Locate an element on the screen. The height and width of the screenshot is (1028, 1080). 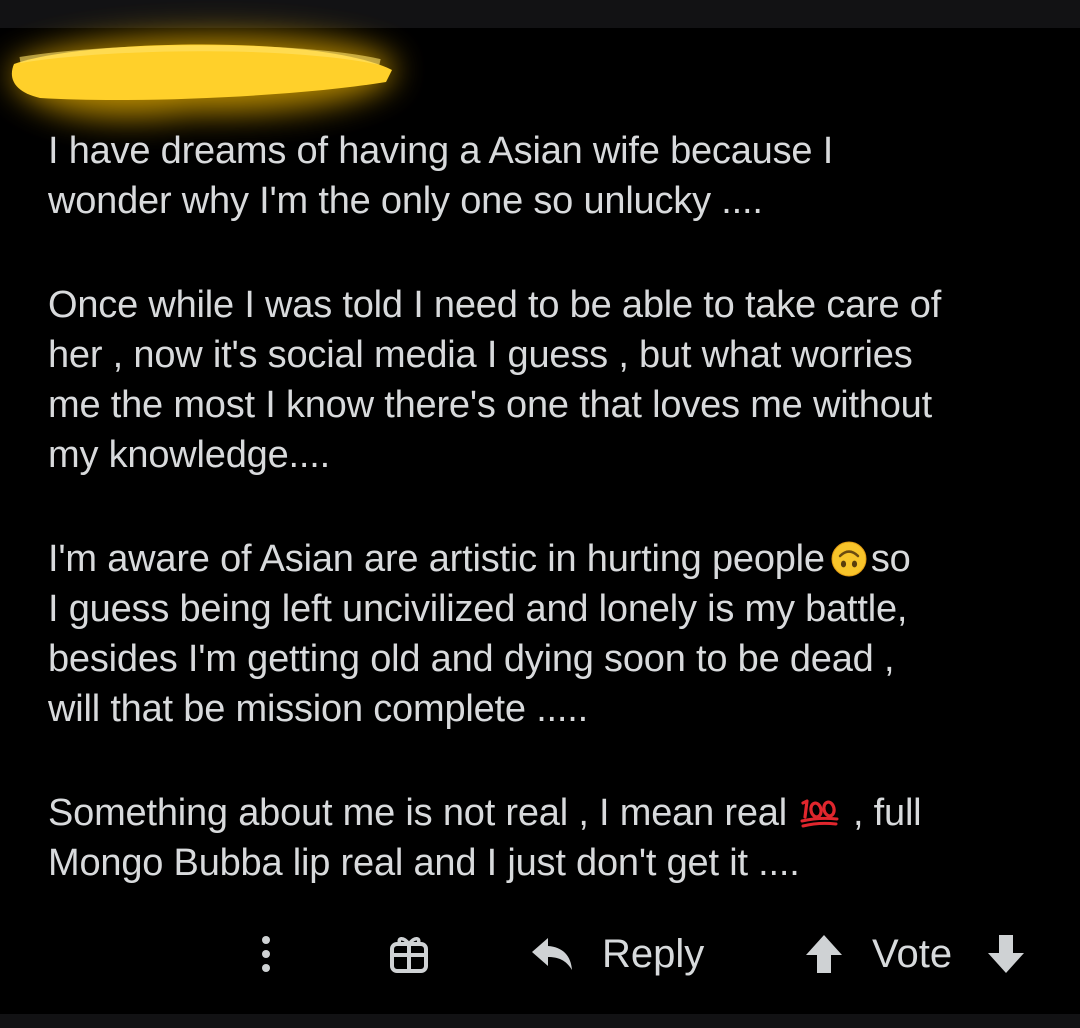
hundred-points-emoji is located at coordinates (819, 813).